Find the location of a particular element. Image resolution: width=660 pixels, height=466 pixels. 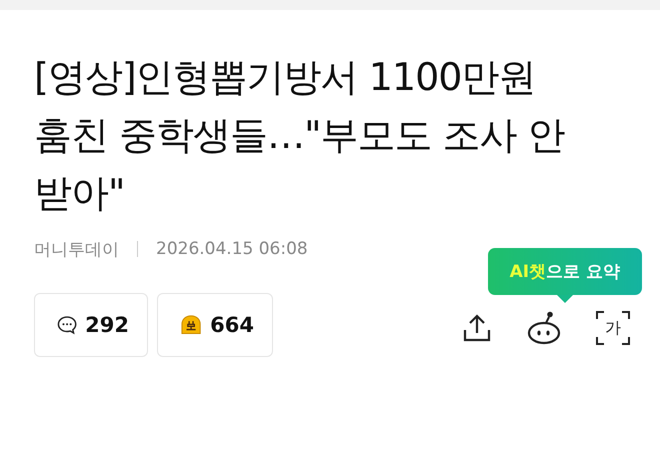

source-name: 머니투데이 is located at coordinates (76, 249).